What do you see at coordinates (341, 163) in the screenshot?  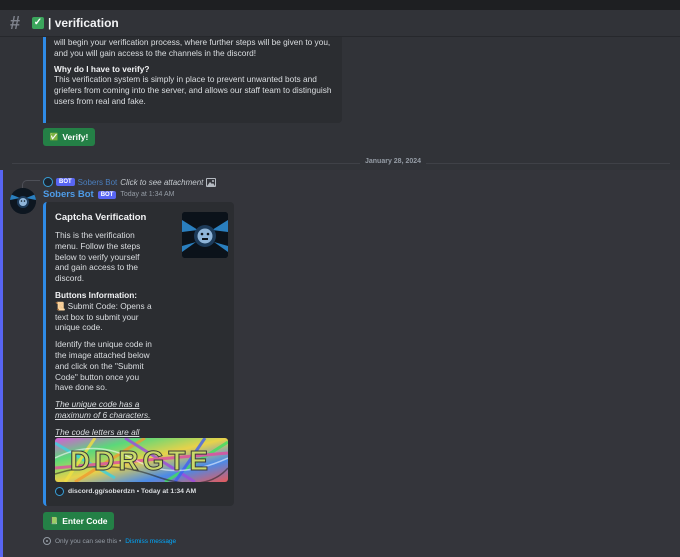 I see `date-divider` at bounding box center [341, 163].